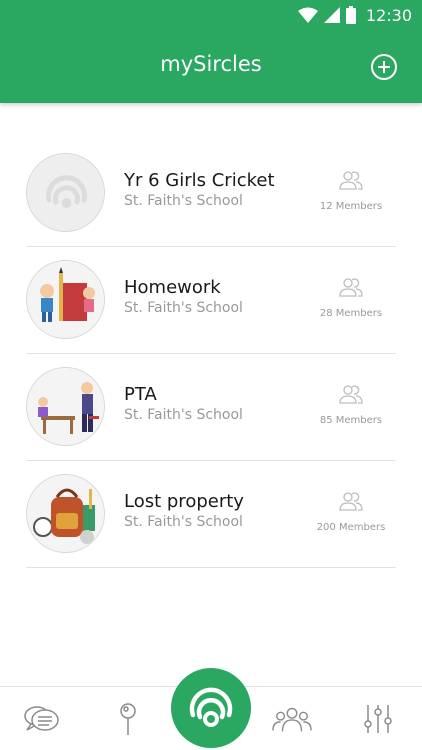  What do you see at coordinates (65, 299) in the screenshot?
I see `kids-with-book-illustration-icon` at bounding box center [65, 299].